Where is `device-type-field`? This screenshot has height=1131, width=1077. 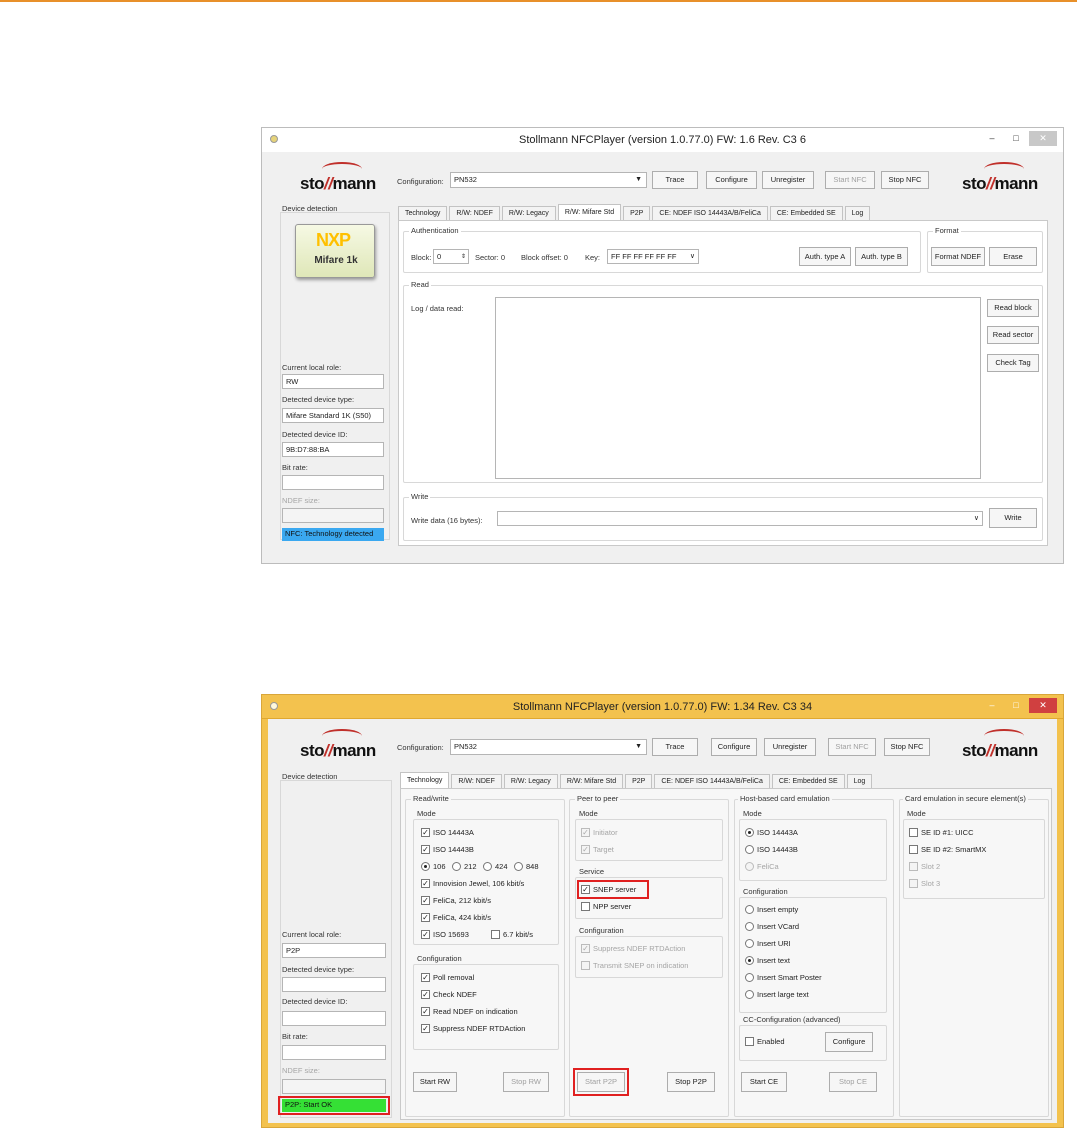 device-type-field is located at coordinates (334, 984).